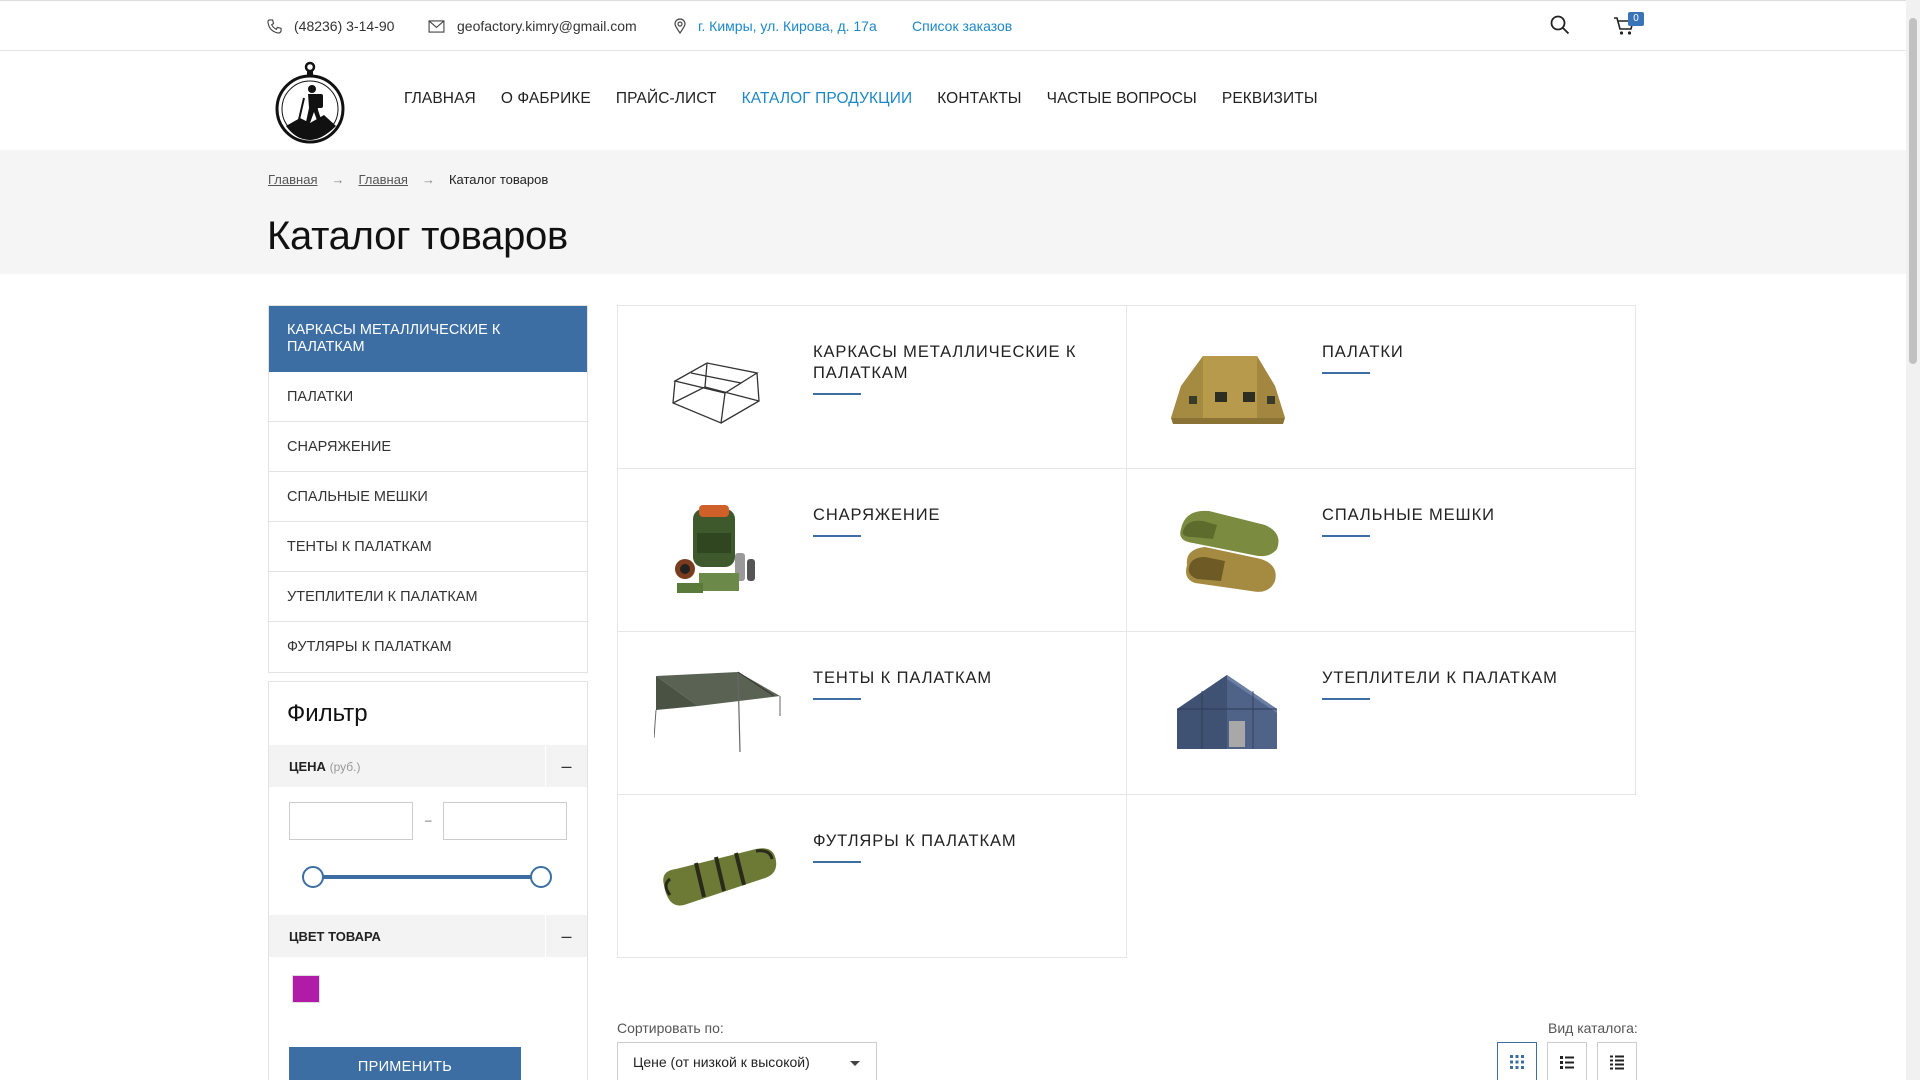  I want to click on search-button, so click(1560, 27).